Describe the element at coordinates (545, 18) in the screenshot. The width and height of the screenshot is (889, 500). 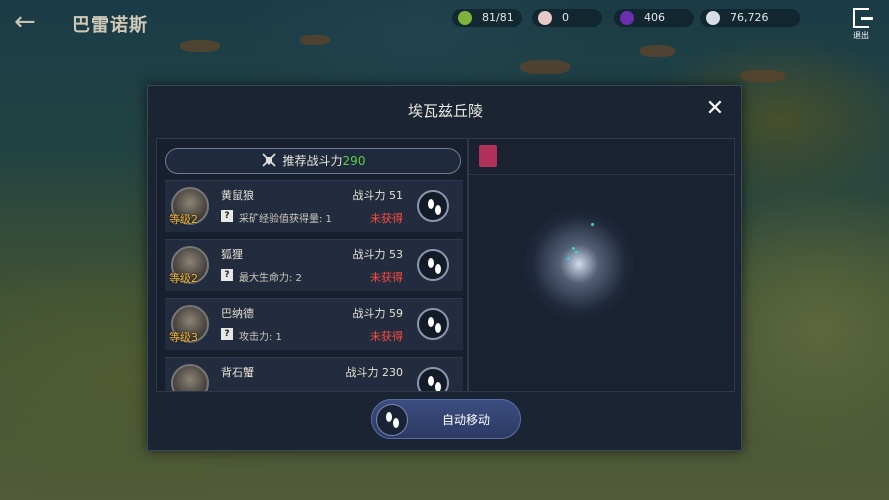
I see `pearl-icon` at that location.